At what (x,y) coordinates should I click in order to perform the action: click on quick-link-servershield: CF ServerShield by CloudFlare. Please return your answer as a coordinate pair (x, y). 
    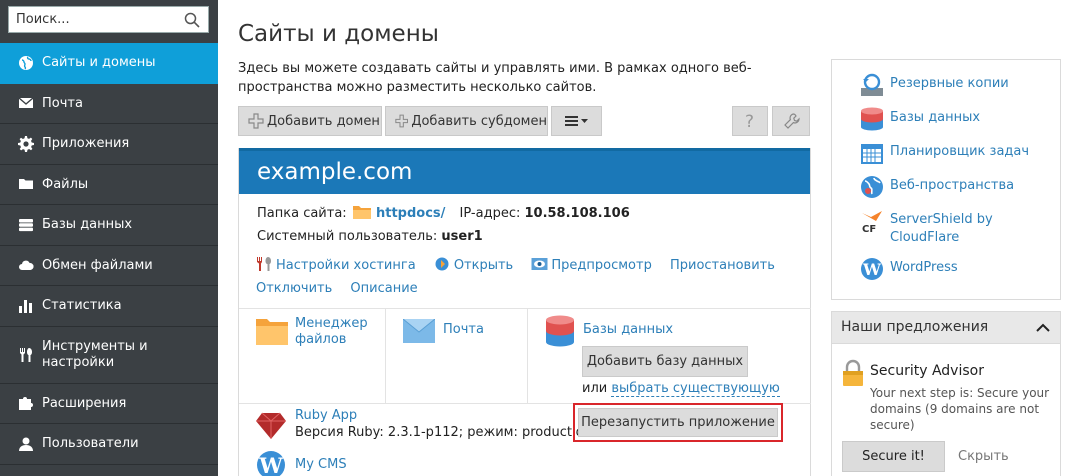
    Looking at the image, I should click on (935, 228).